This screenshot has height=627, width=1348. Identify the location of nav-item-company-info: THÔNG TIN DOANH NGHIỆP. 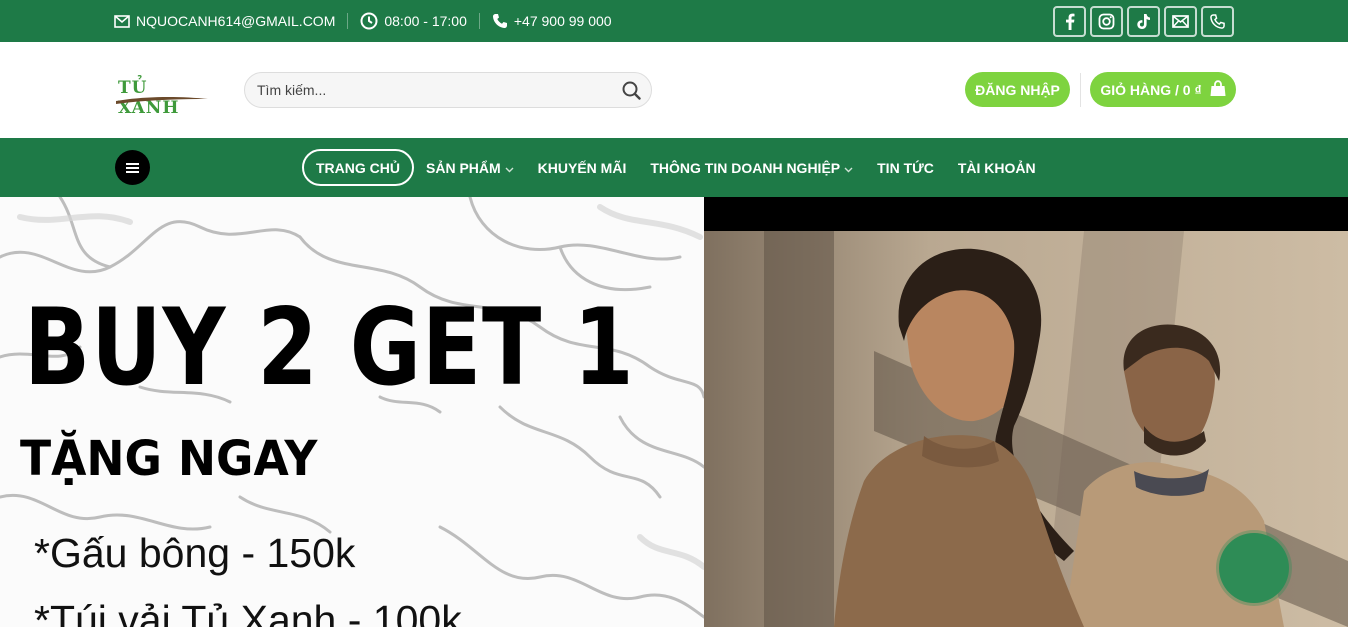
(751, 167).